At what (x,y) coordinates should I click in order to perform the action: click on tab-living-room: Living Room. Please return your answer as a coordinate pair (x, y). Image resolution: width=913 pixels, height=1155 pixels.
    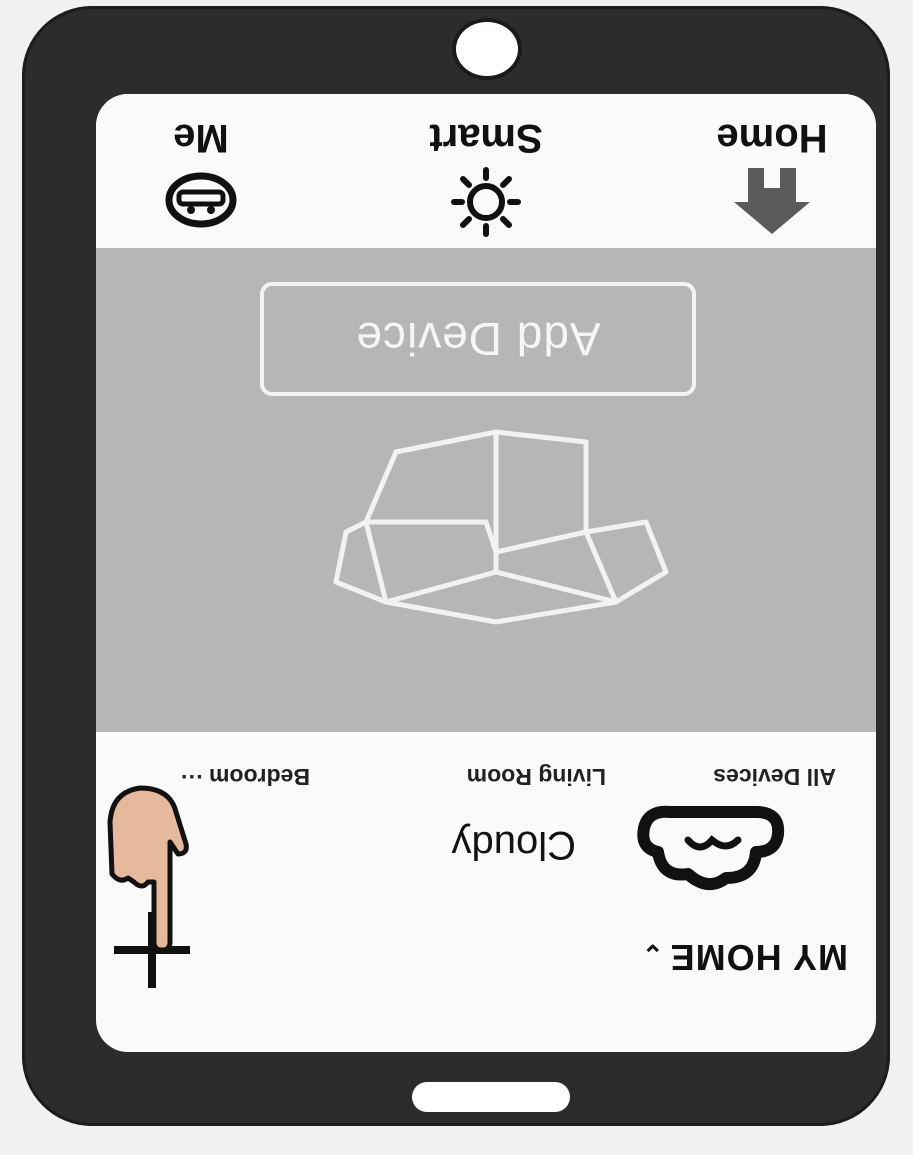
    Looking at the image, I should click on (536, 776).